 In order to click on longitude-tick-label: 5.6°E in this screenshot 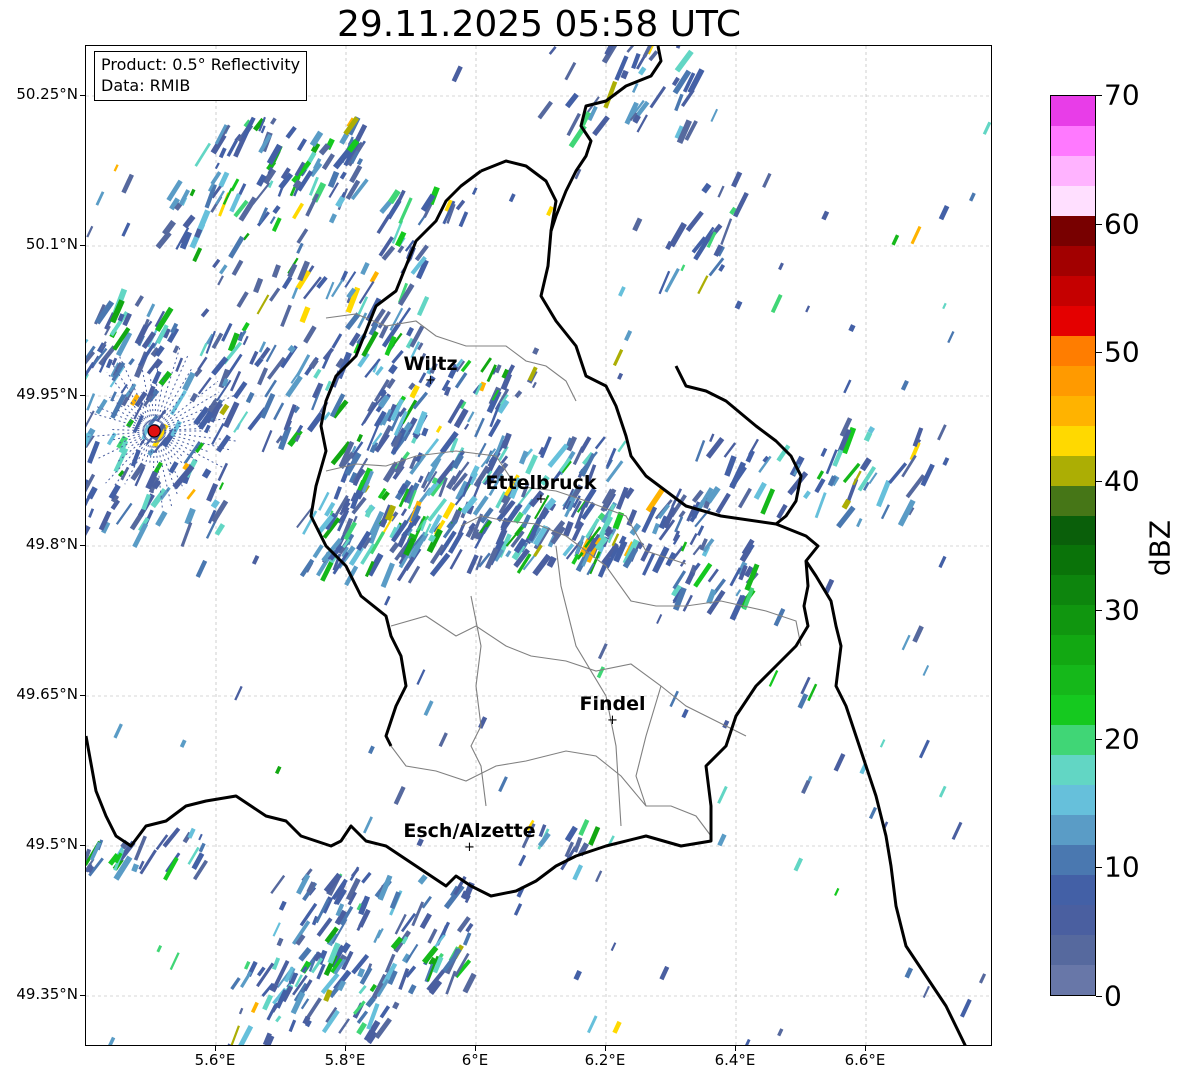, I will do `click(215, 1060)`.